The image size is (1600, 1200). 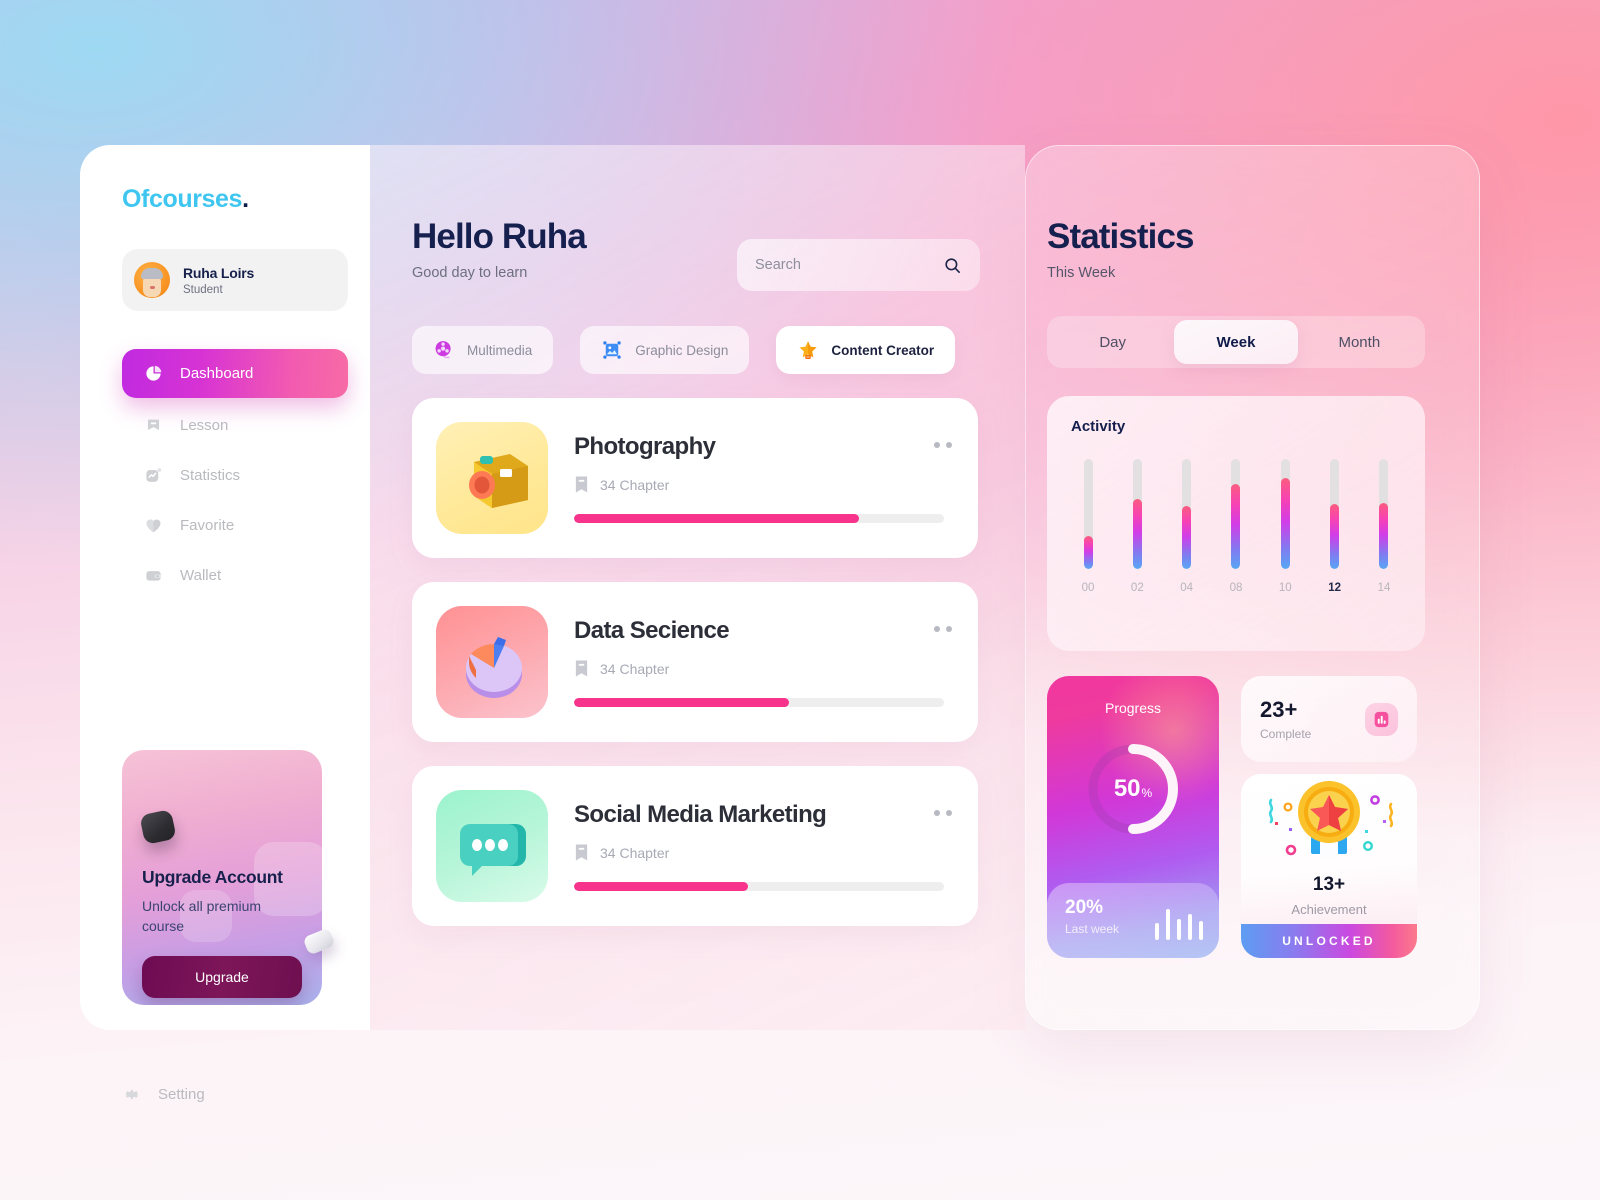 What do you see at coordinates (1329, 941) in the screenshot?
I see `unlocked-banner: UNLOCKED` at bounding box center [1329, 941].